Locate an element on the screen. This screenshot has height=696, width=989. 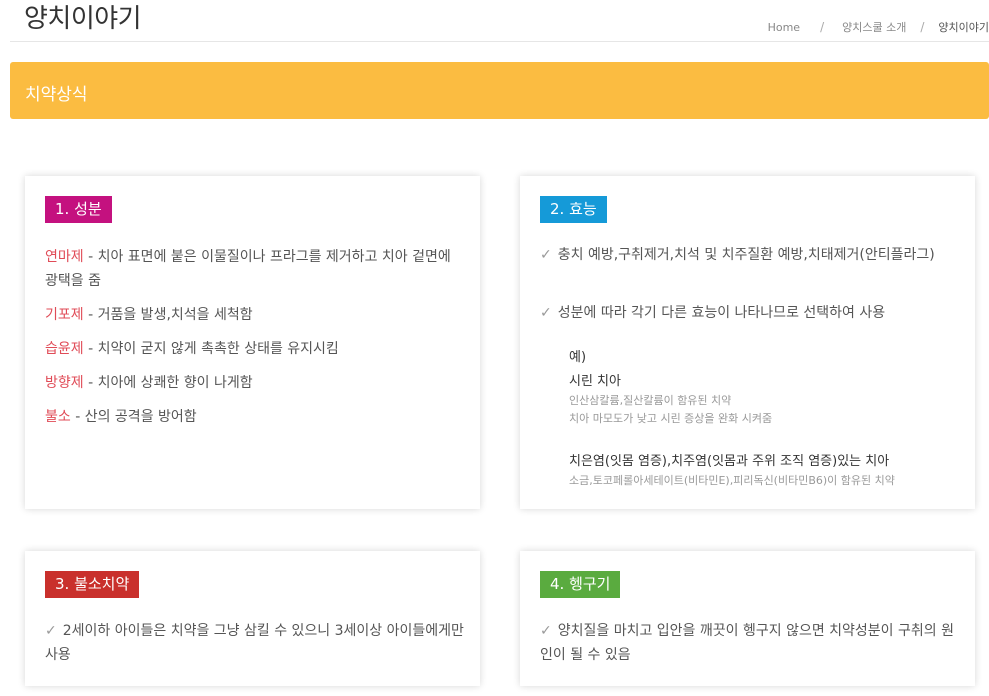
effect-text: 충치 예방,구취제거,치석 및 치주질환 예방,치태제거(안티플라그) is located at coordinates (746, 255).